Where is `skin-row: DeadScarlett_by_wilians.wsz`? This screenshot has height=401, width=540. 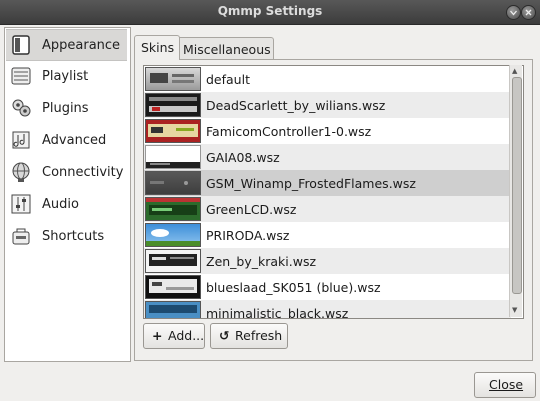
skin-row: DeadScarlett_by_wilians.wsz is located at coordinates (327, 105).